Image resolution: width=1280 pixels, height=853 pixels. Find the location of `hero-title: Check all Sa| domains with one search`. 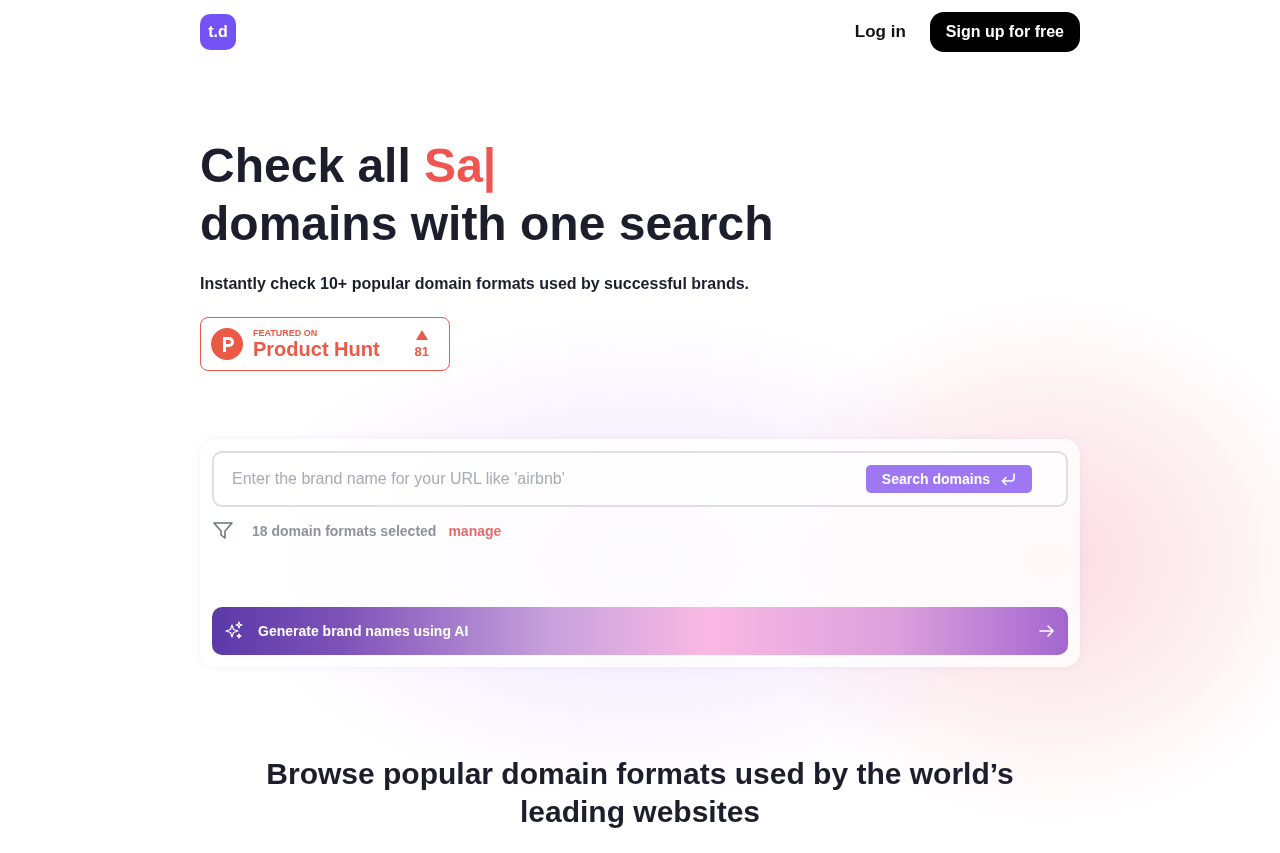

hero-title: Check all Sa| domains with one search is located at coordinates (487, 195).